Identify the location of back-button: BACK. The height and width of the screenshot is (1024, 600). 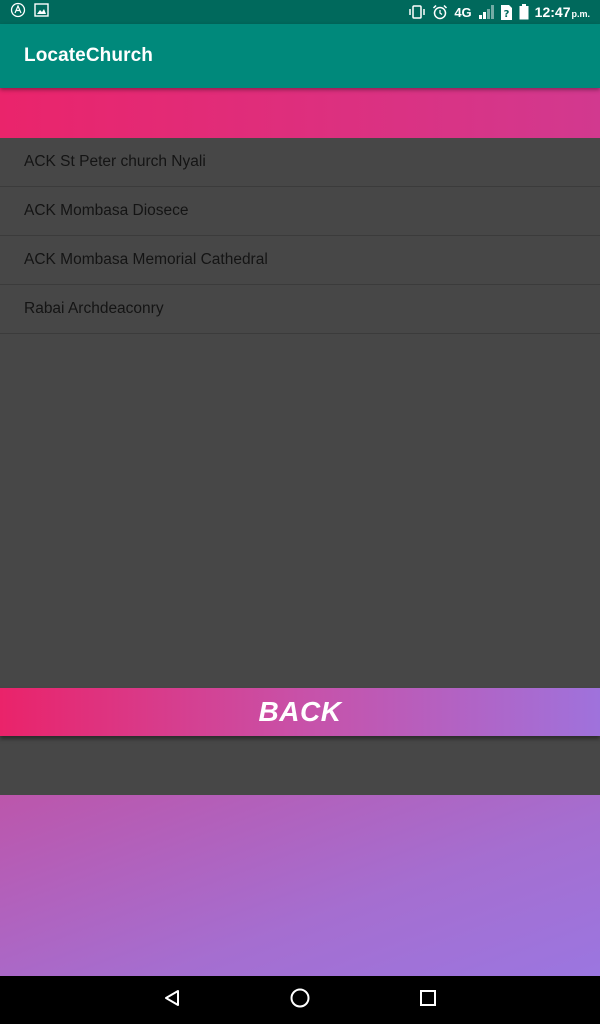
(300, 712).